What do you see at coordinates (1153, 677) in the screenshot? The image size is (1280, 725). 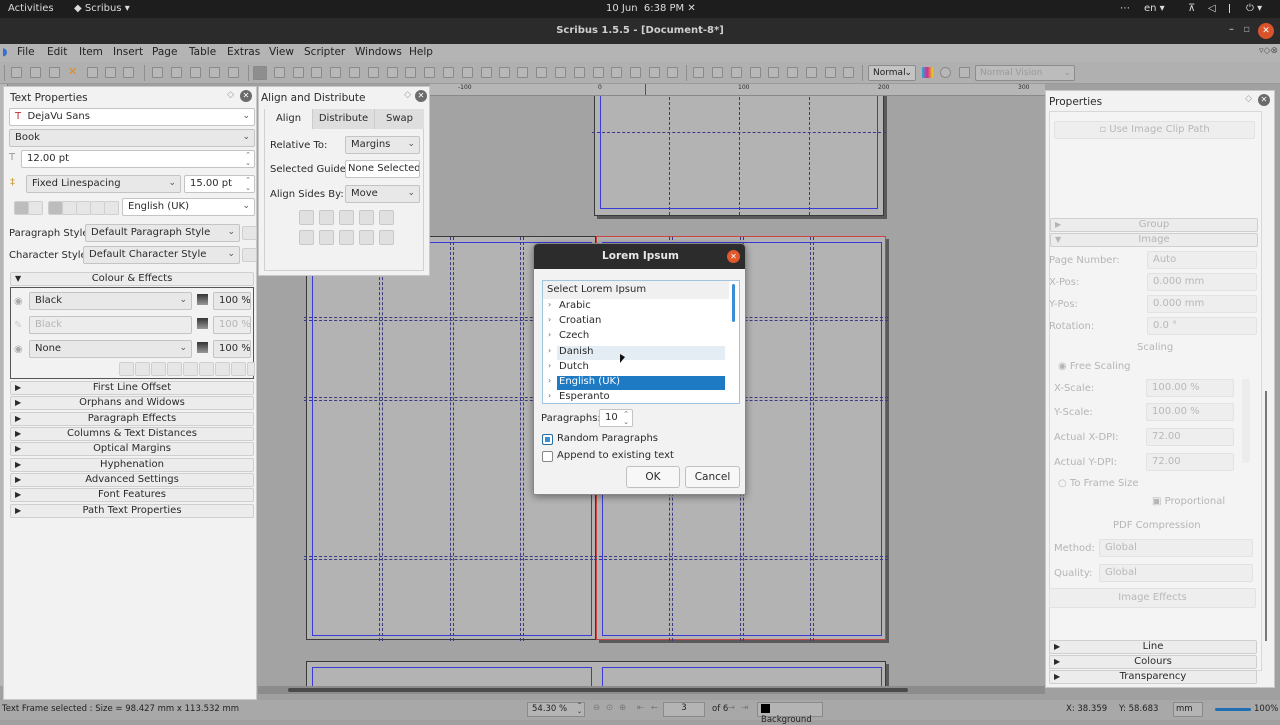 I see `section-transparency: ▶ Transparency` at bounding box center [1153, 677].